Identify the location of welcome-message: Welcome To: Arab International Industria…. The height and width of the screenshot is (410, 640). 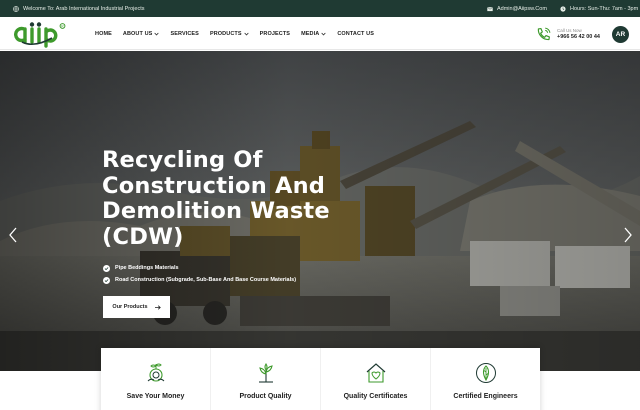
(78, 8).